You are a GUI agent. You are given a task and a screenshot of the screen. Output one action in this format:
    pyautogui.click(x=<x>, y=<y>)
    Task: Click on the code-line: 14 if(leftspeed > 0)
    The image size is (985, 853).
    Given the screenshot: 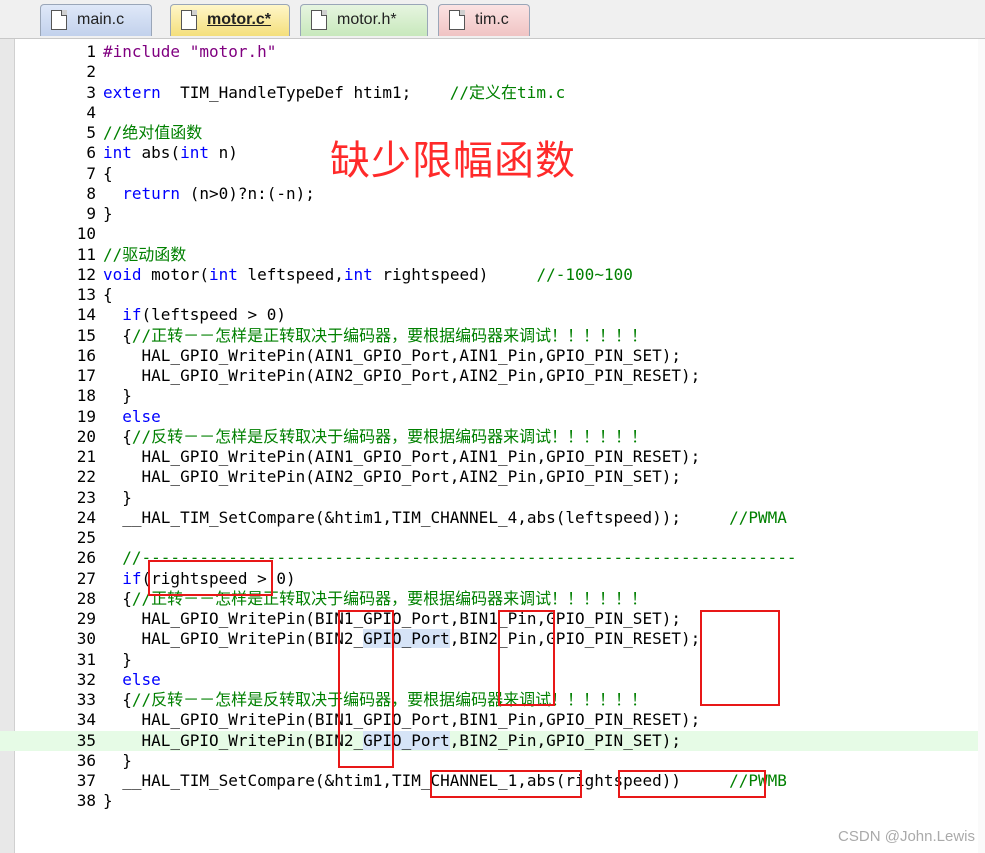 What is the action you would take?
    pyautogui.click(x=492, y=315)
    